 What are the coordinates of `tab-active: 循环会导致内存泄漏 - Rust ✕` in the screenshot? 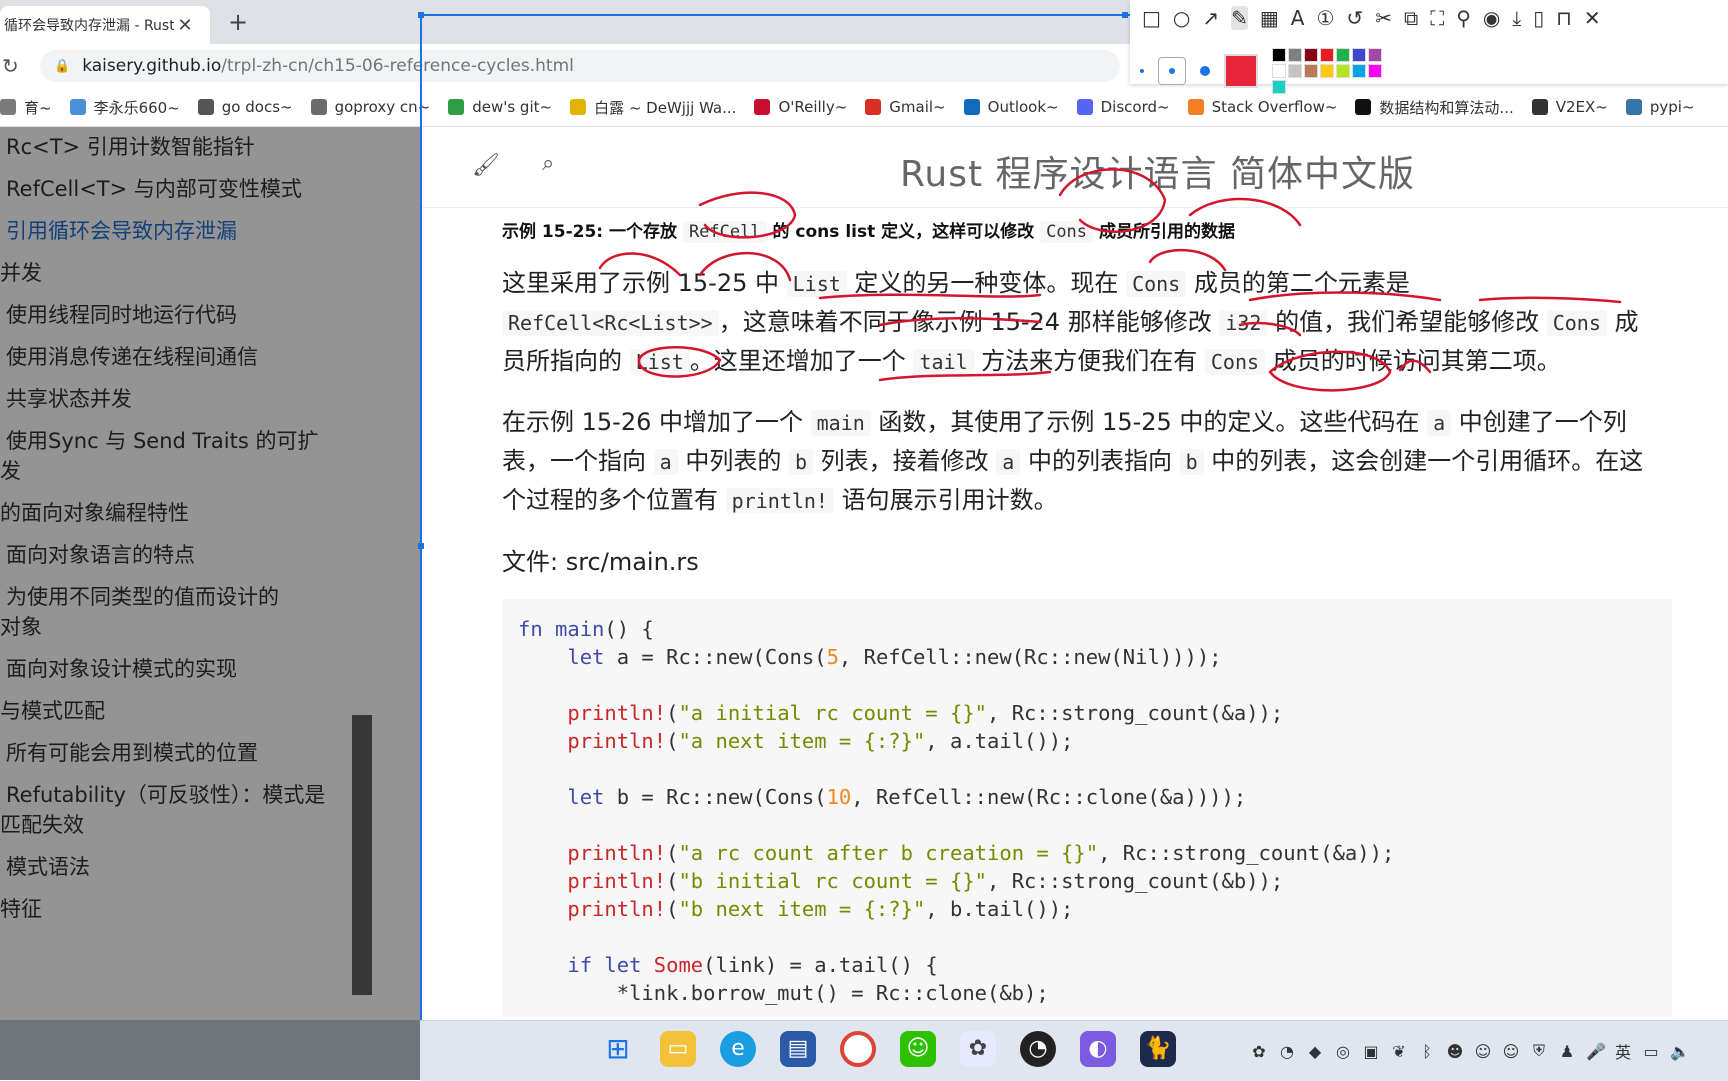 It's located at (105, 25).